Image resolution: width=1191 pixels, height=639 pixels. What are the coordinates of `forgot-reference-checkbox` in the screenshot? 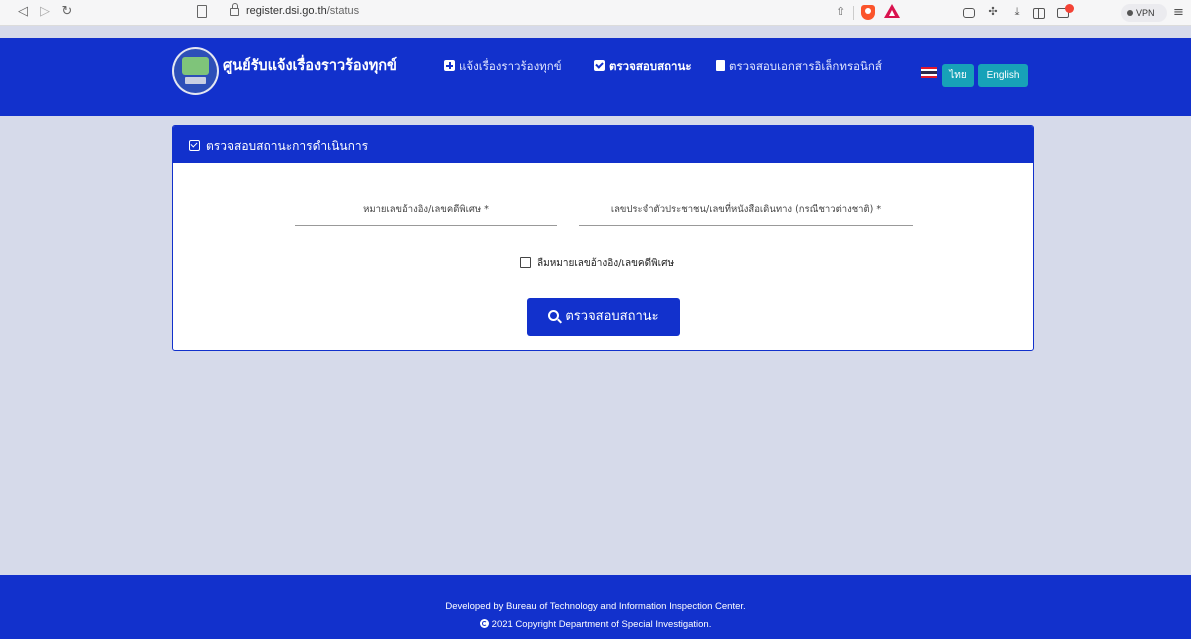 It's located at (525, 262).